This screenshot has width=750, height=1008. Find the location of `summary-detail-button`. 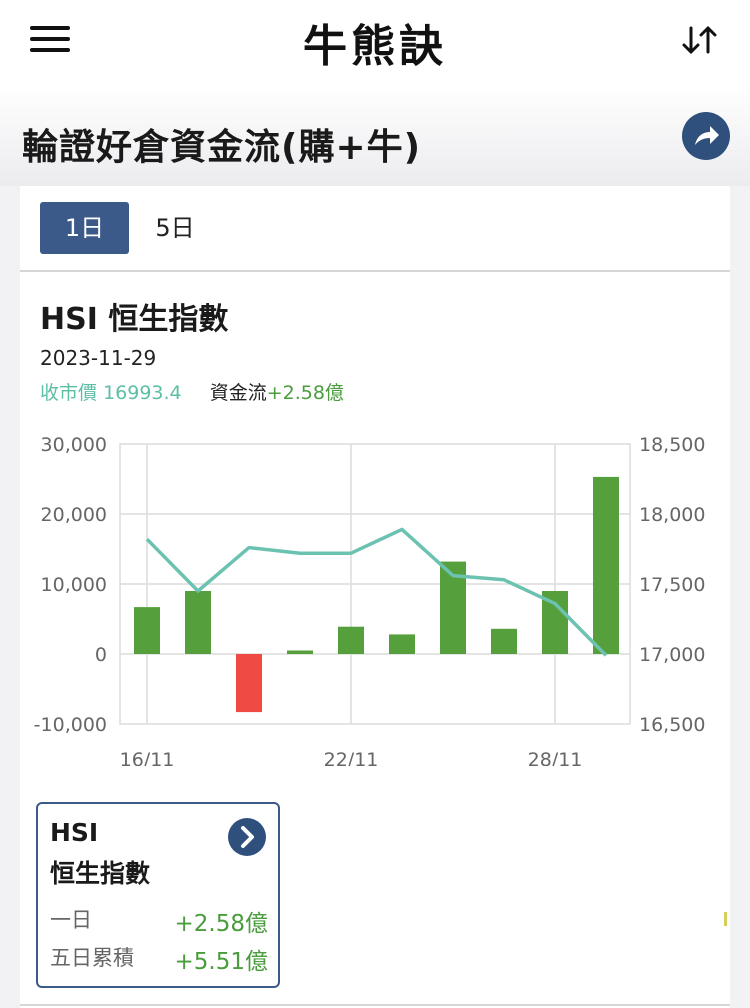

summary-detail-button is located at coordinates (247, 837).